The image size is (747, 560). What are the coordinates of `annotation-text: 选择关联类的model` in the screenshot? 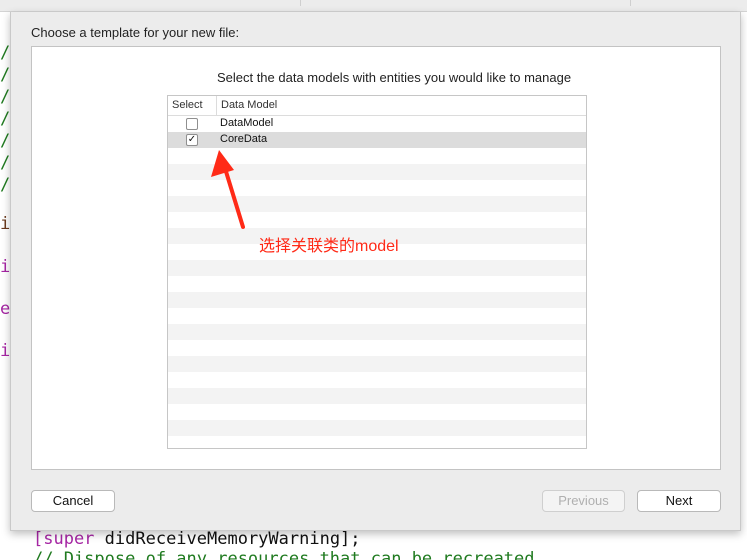 It's located at (329, 246).